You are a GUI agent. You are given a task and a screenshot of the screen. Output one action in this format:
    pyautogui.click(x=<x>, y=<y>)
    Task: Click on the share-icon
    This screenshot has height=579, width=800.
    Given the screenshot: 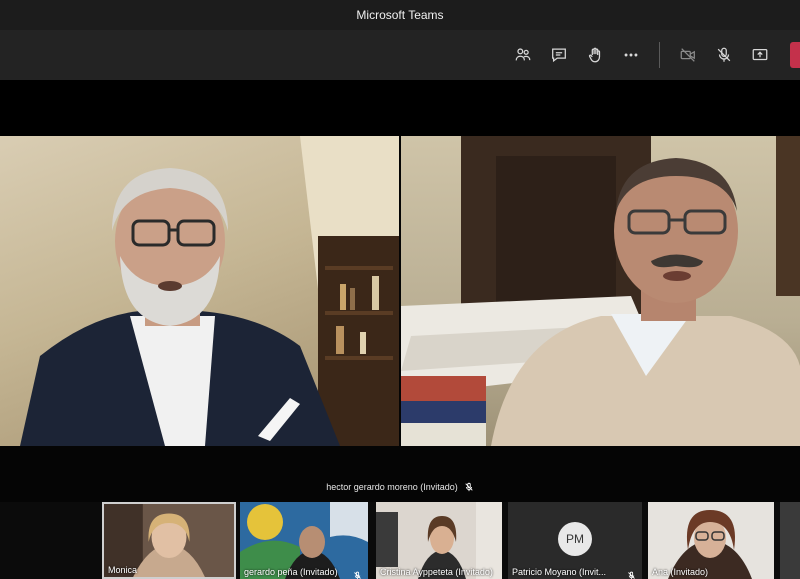 What is the action you would take?
    pyautogui.click(x=760, y=54)
    